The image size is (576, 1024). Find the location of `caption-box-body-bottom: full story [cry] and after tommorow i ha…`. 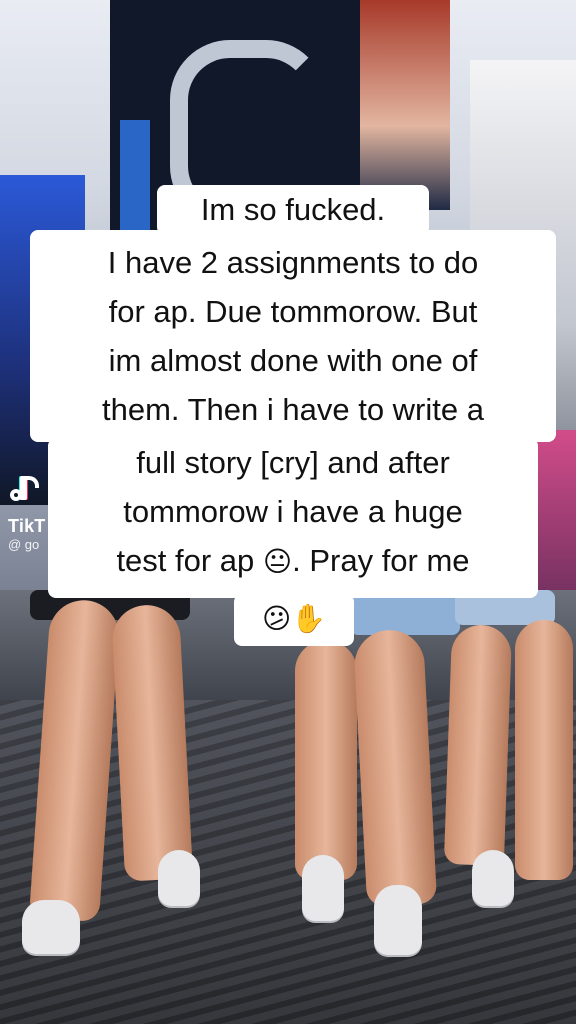

caption-box-body-bottom: full story [cry] and after tommorow i ha… is located at coordinates (293, 518).